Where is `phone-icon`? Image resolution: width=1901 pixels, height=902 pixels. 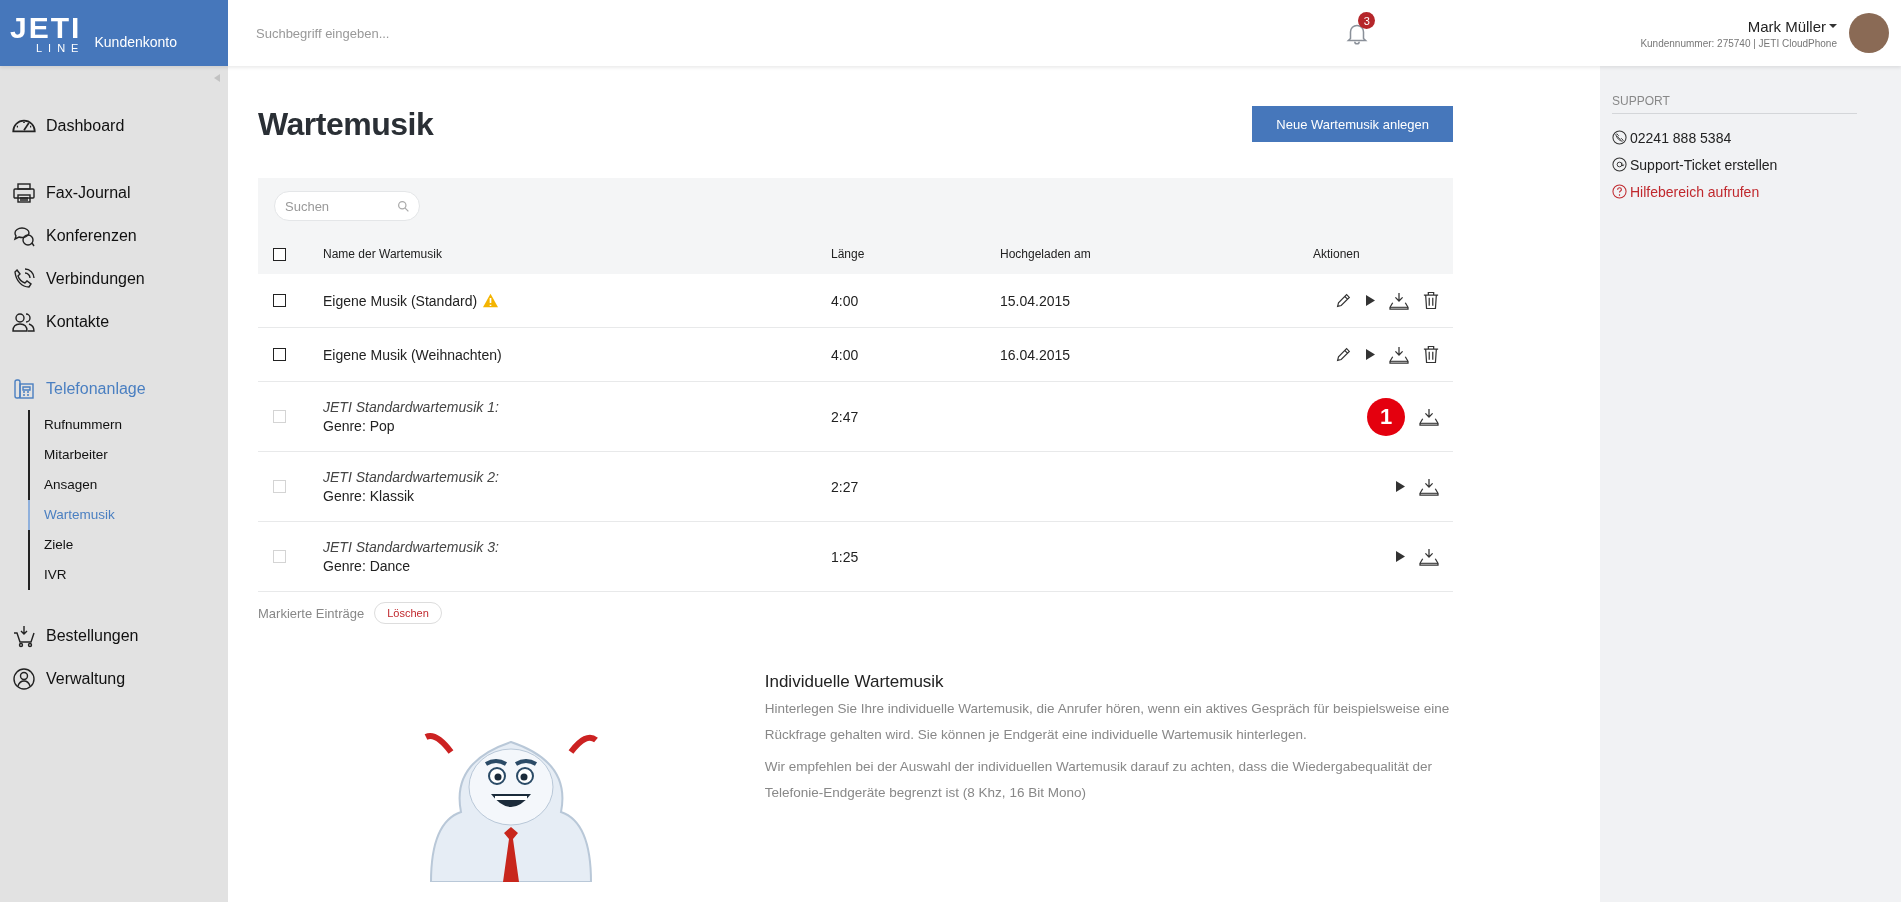
phone-icon is located at coordinates (1619, 137).